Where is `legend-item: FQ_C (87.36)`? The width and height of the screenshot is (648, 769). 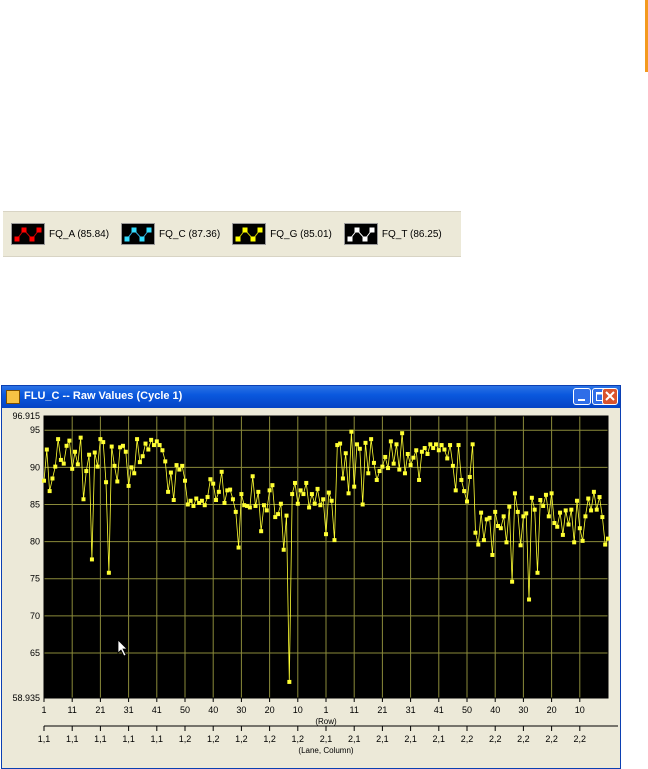 legend-item: FQ_C (87.36) is located at coordinates (170, 234).